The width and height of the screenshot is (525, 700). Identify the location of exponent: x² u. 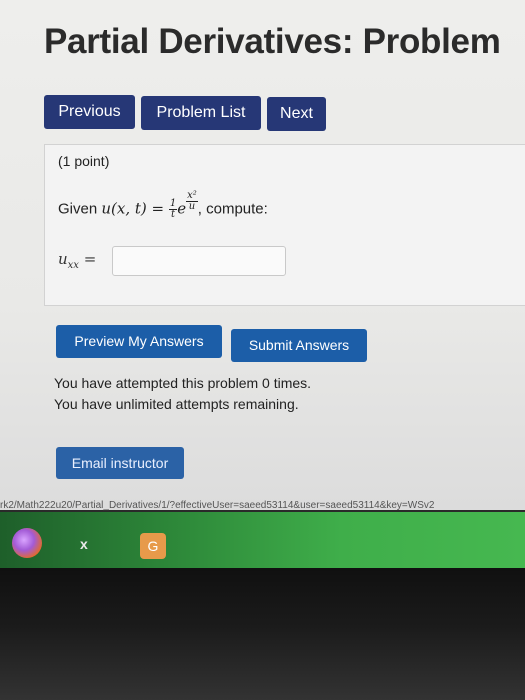
(192, 200).